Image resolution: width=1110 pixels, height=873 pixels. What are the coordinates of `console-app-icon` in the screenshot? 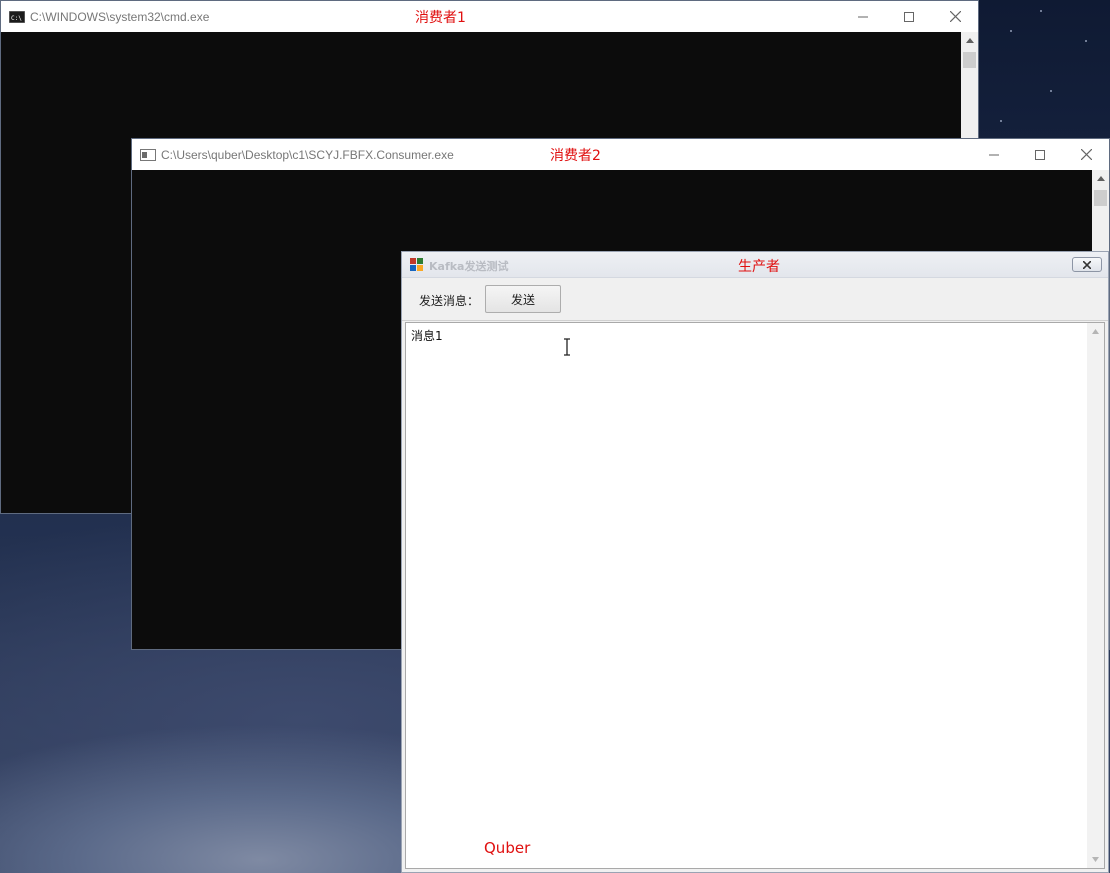 It's located at (148, 154).